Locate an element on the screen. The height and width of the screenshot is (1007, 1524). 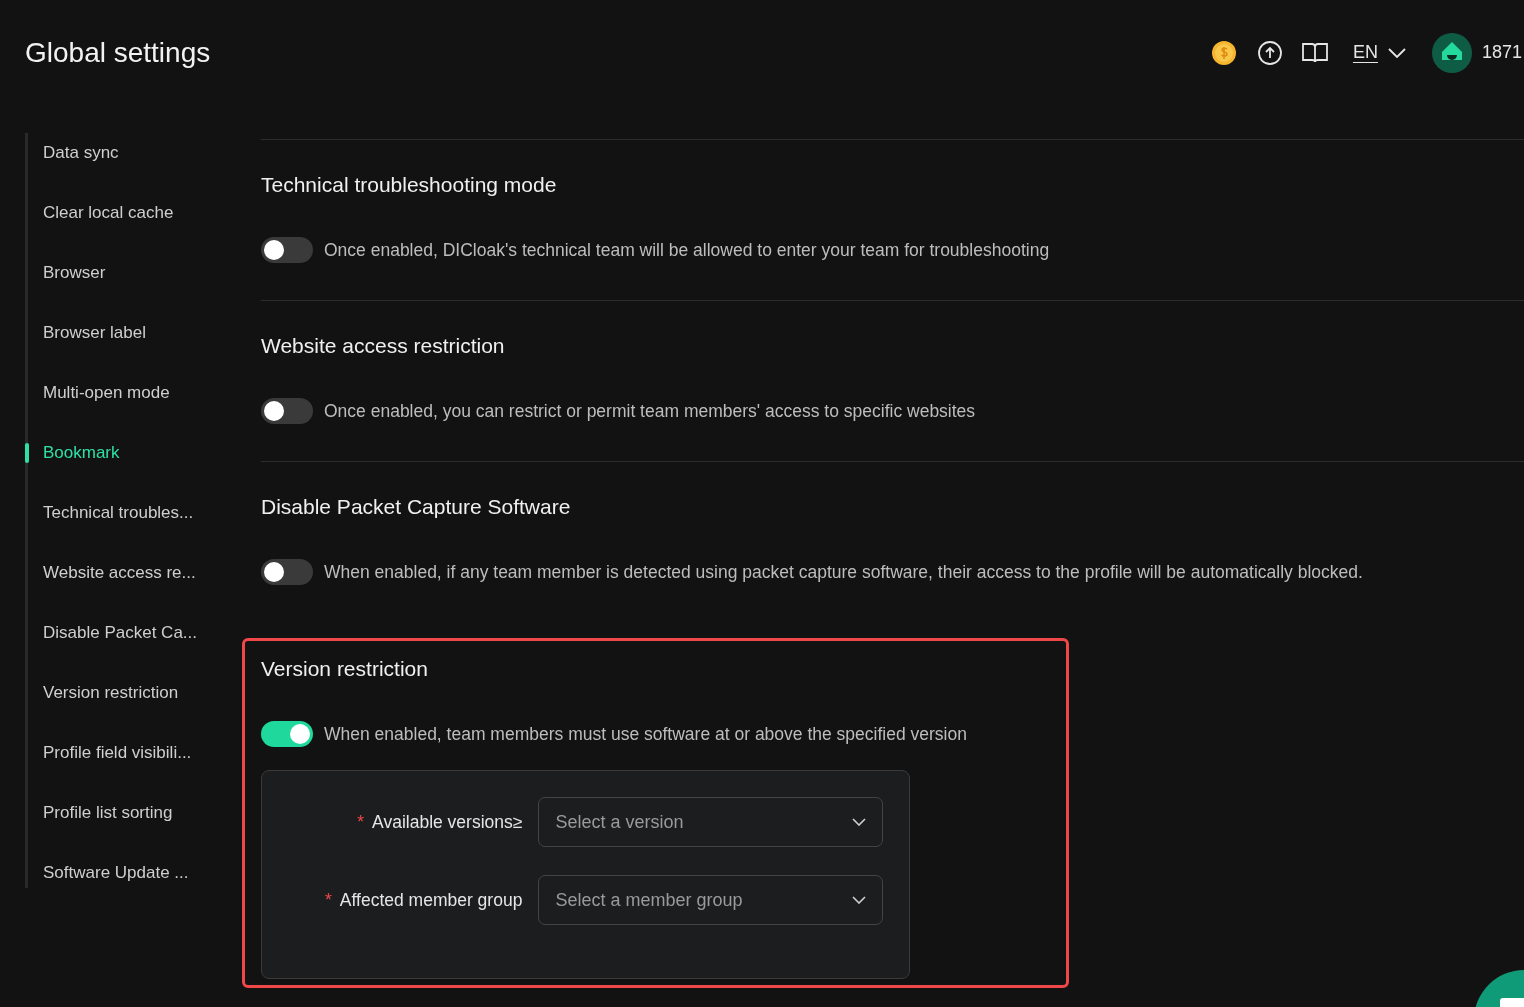
language-selector: EN is located at coordinates (1380, 52).